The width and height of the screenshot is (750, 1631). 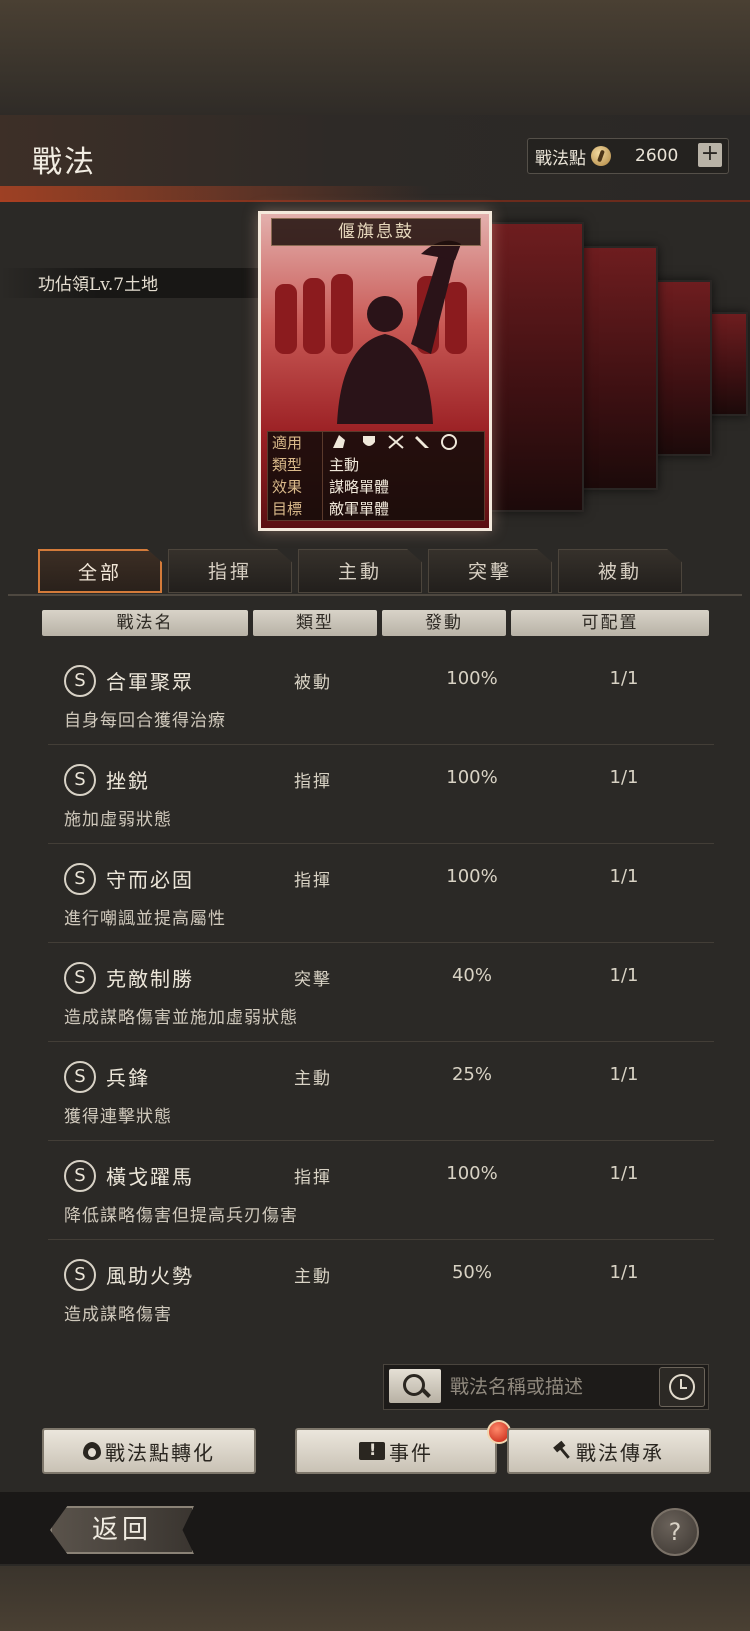 I want to click on card-info-panel: 適用 類型 主動 效果 謀略單體 目標 敵軍單體, so click(x=376, y=476).